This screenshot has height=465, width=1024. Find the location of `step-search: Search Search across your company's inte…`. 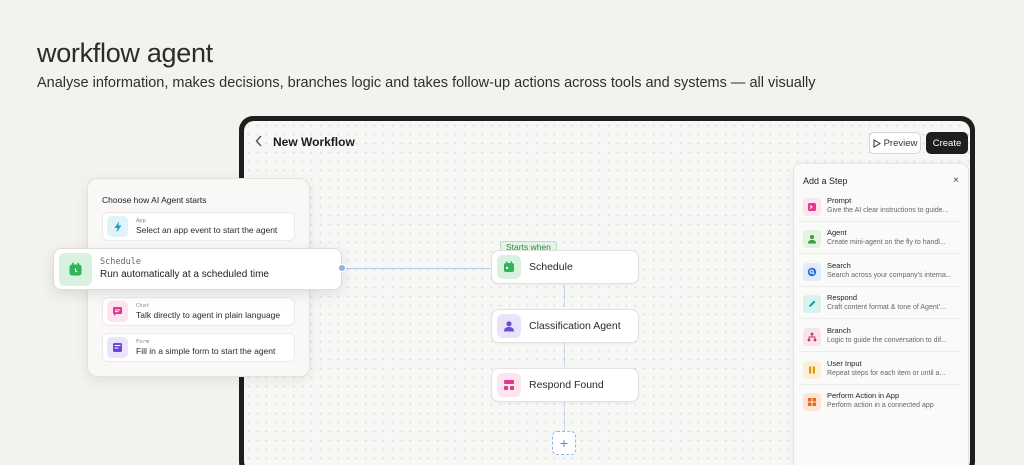

step-search: Search Search across your company's inte… is located at coordinates (880, 272).